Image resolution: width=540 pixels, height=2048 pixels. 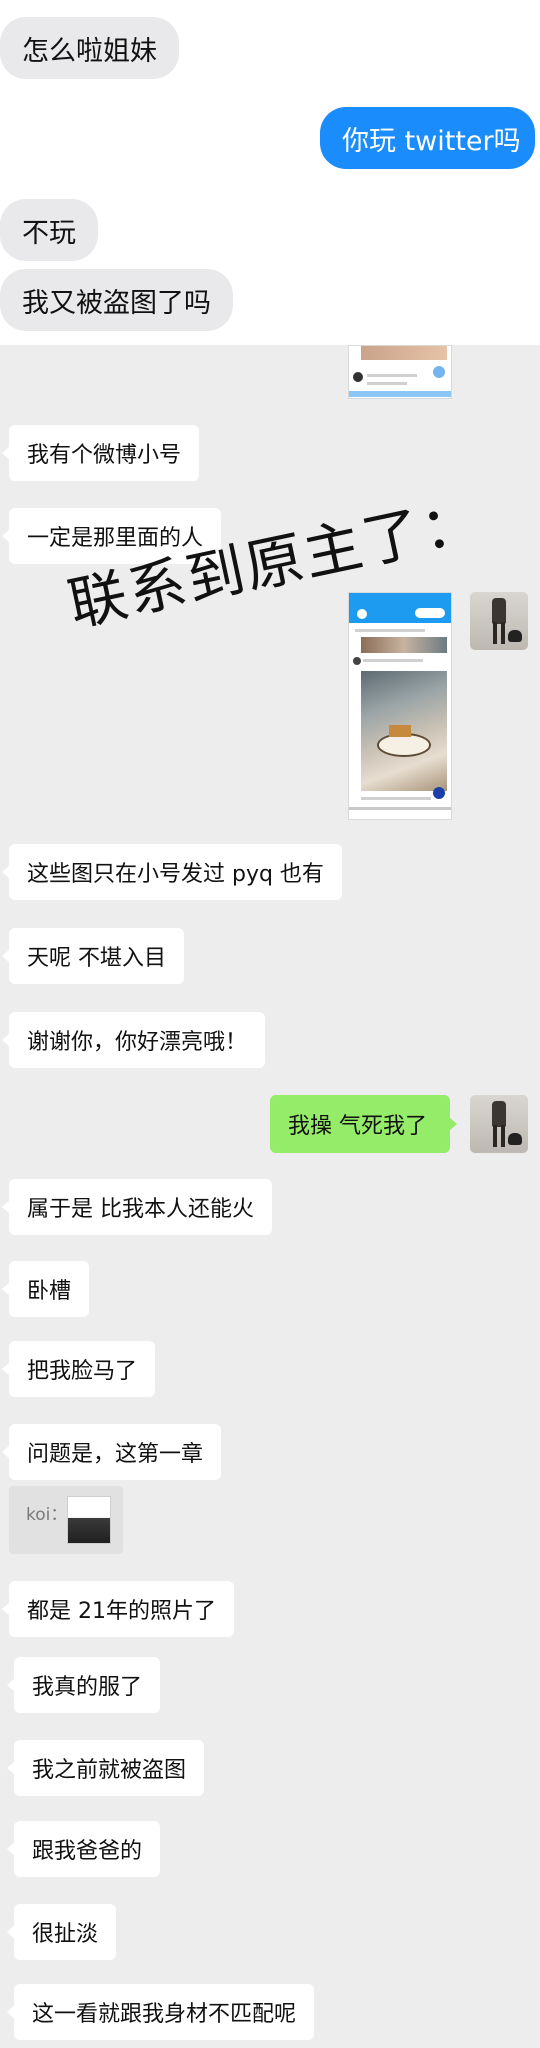 I want to click on message-bubble: 这些图只在小号发过 pyq 也有, so click(x=172, y=872).